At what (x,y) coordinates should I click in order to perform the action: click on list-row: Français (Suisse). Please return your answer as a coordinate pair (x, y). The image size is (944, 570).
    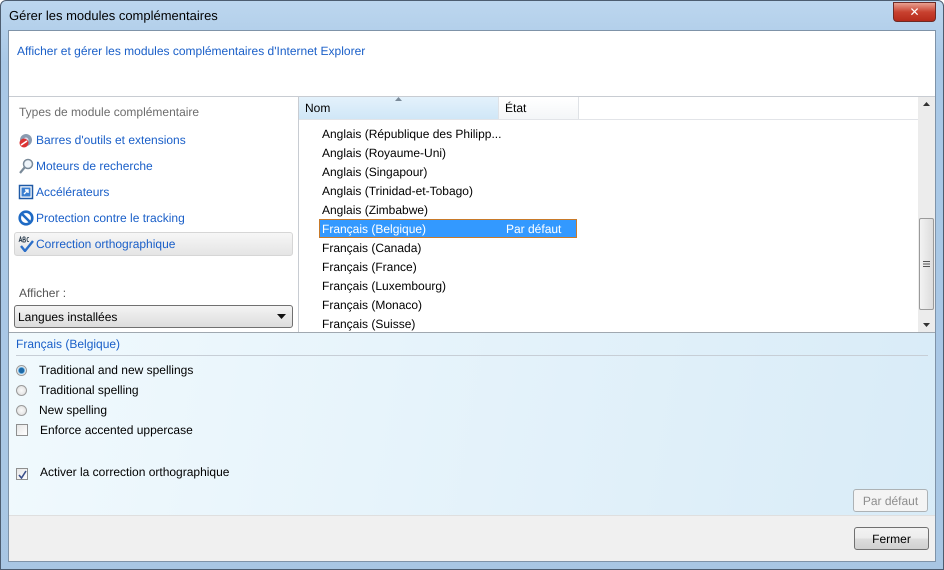
    Looking at the image, I should click on (448, 323).